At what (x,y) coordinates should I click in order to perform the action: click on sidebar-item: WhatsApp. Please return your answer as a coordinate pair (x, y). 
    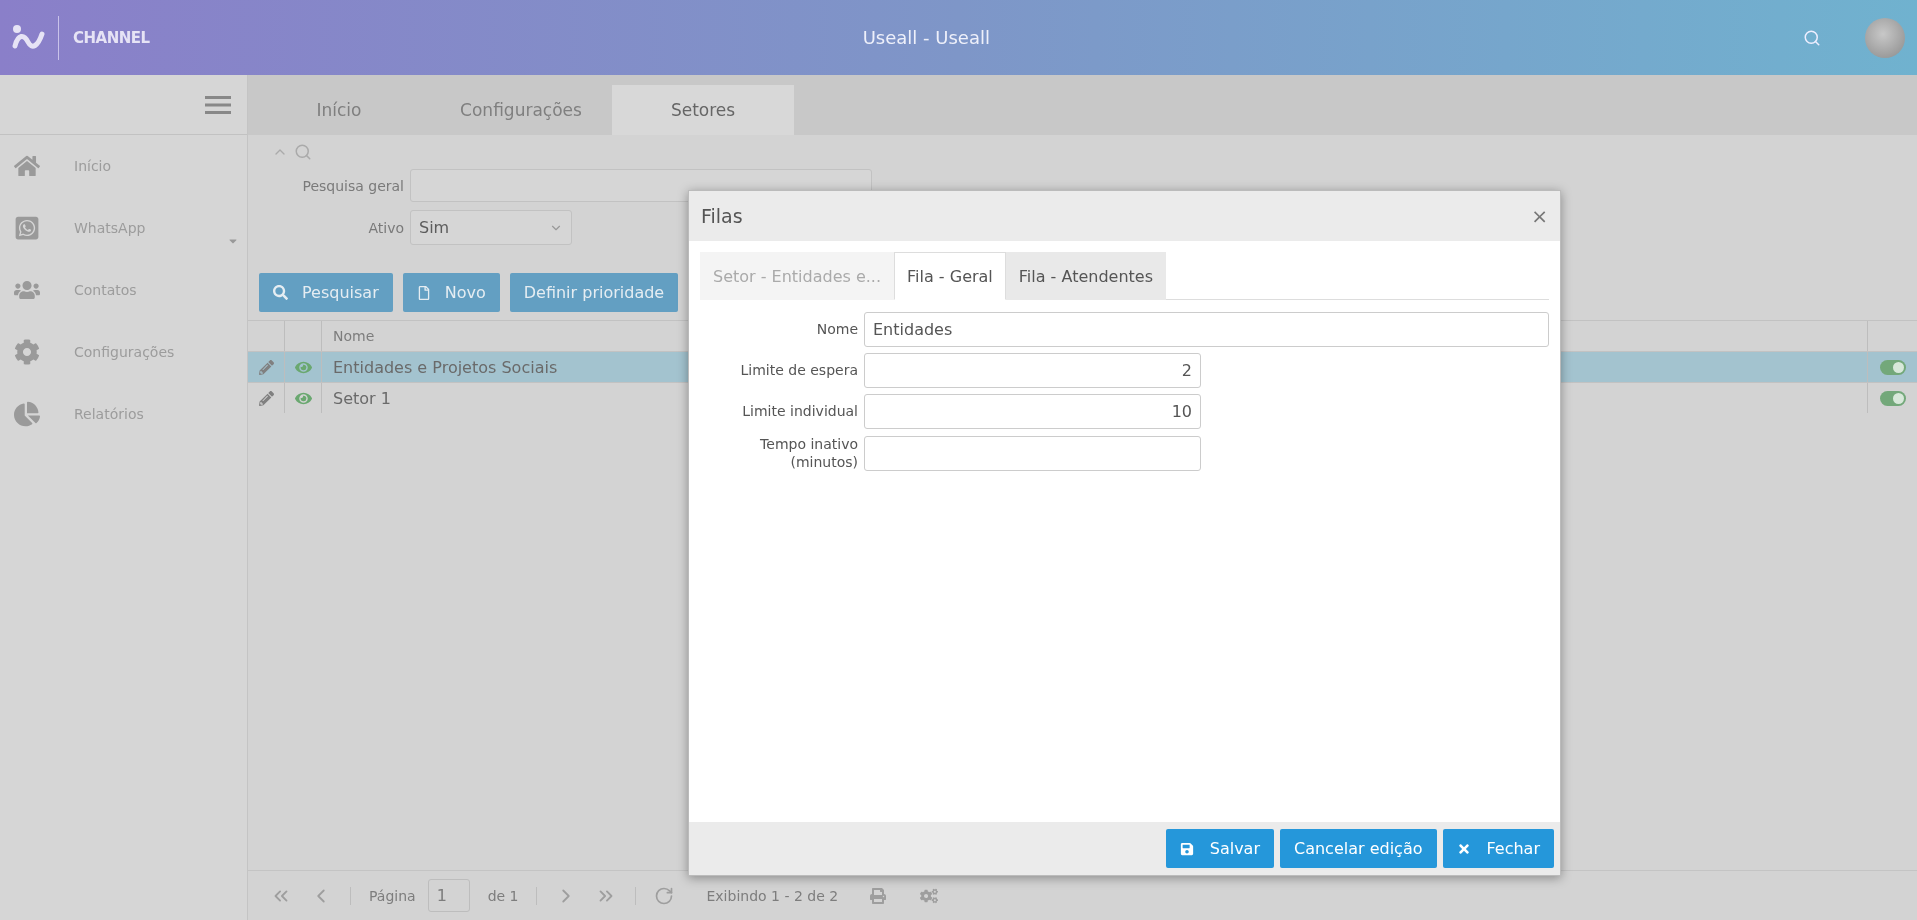
    Looking at the image, I should click on (110, 228).